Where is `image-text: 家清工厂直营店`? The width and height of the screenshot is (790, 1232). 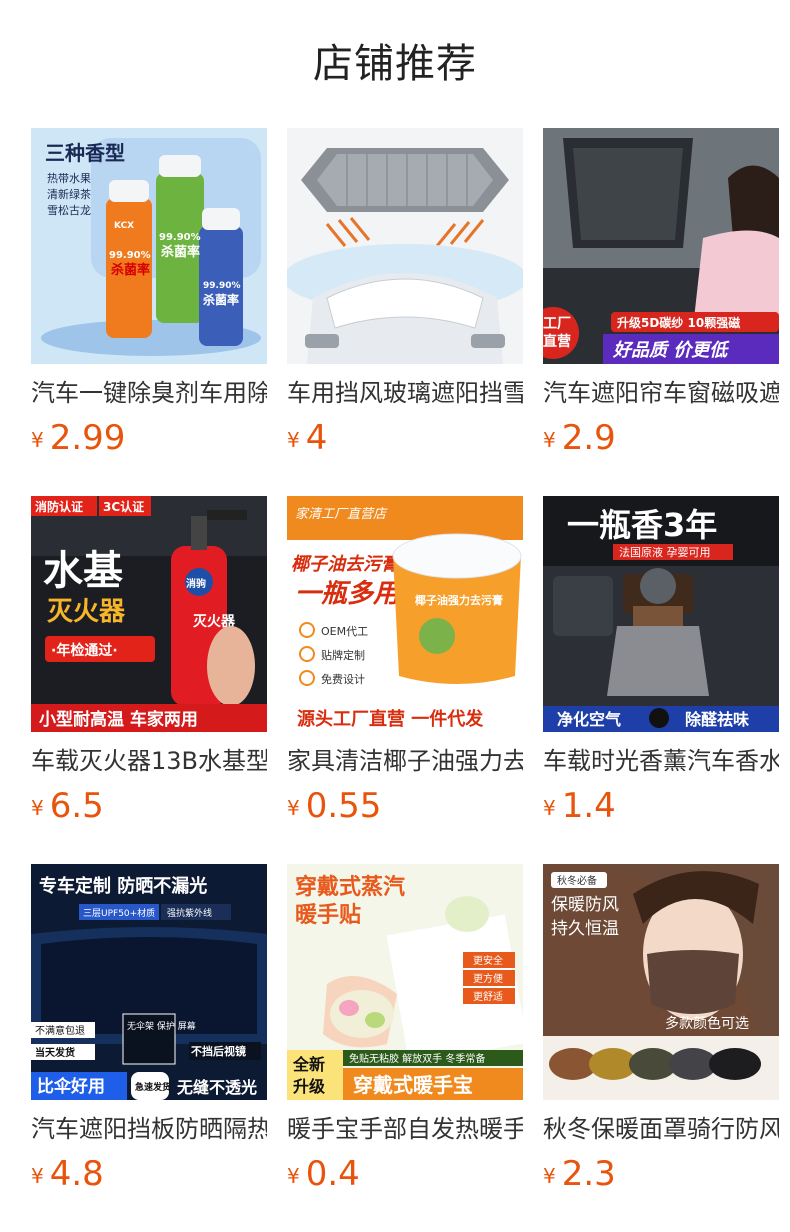
image-text: 家清工厂直营店 is located at coordinates (341, 514).